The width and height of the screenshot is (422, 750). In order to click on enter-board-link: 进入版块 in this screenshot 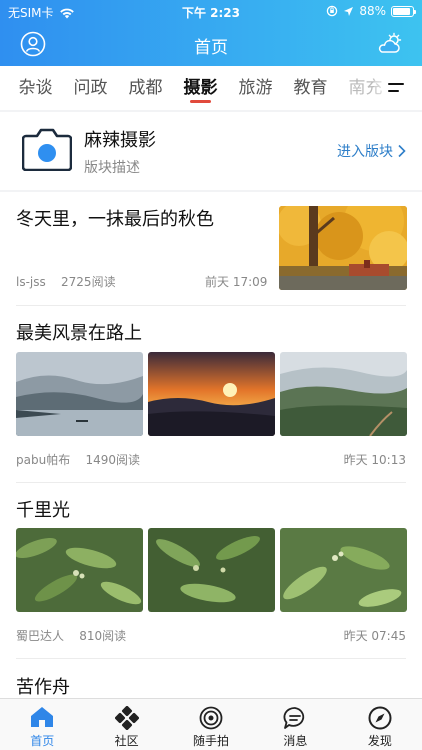, I will do `click(371, 151)`.